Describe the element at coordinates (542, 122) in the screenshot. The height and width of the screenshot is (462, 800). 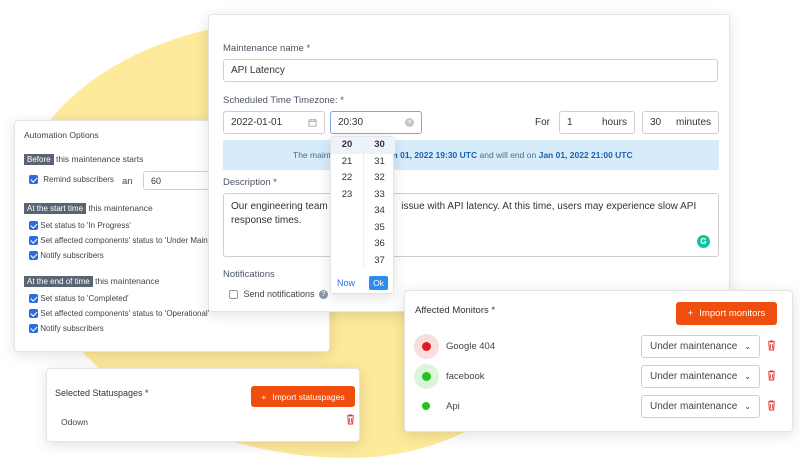
I see `for-label: For` at that location.